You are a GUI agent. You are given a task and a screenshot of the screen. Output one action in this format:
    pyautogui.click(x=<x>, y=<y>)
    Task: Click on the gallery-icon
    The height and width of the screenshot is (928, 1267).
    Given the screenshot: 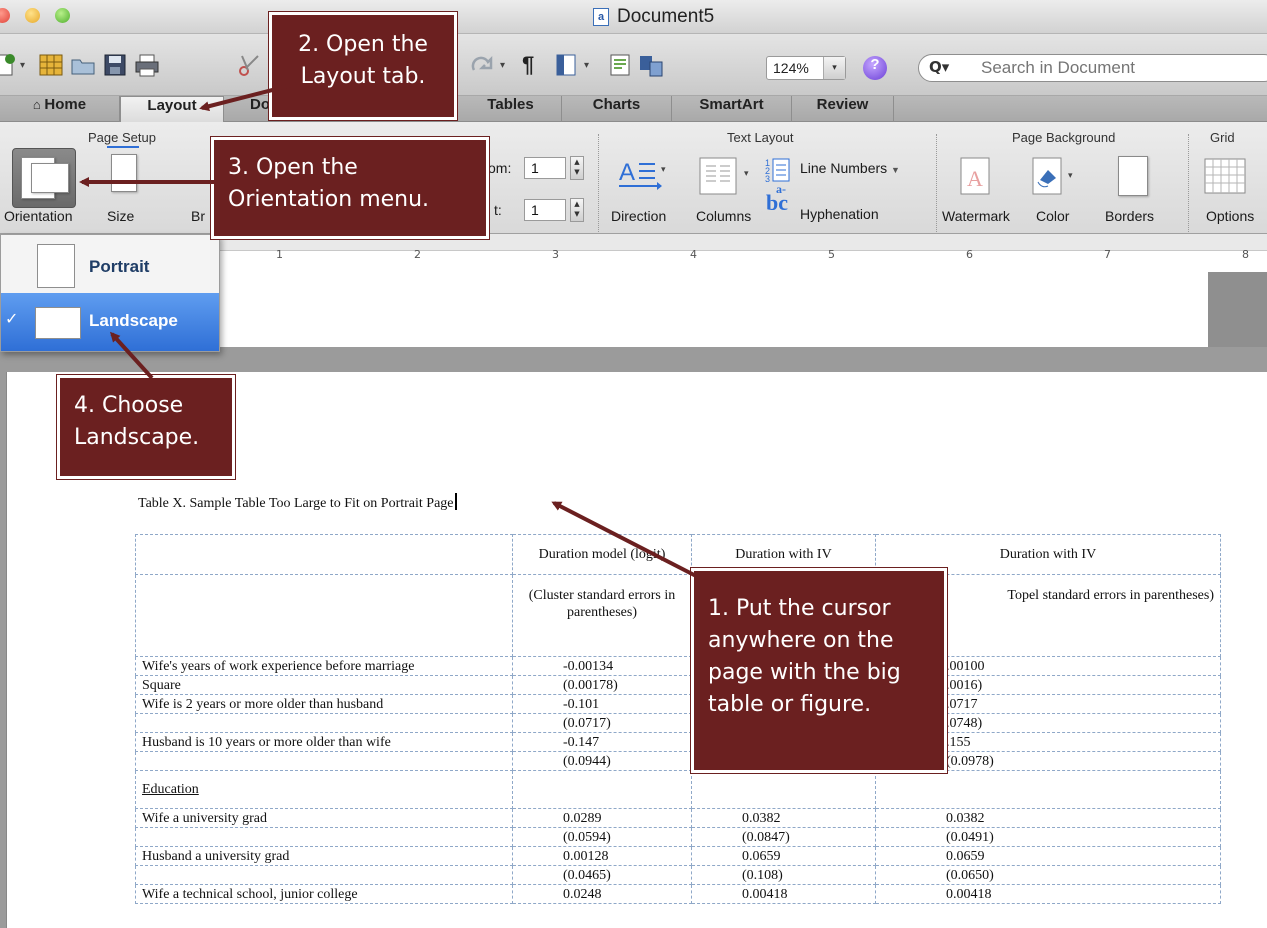 What is the action you would take?
    pyautogui.click(x=620, y=65)
    